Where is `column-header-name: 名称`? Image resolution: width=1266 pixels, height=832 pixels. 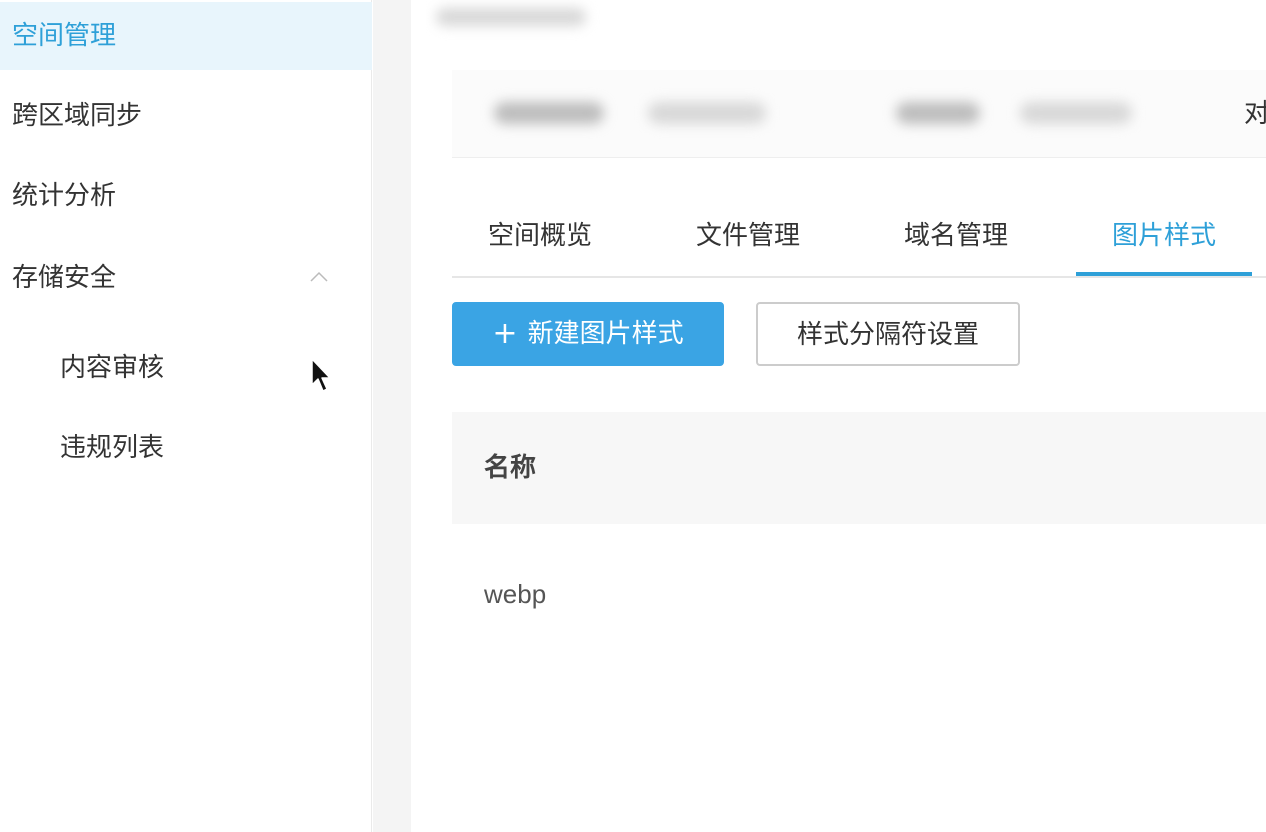
column-header-name: 名称 is located at coordinates (510, 468).